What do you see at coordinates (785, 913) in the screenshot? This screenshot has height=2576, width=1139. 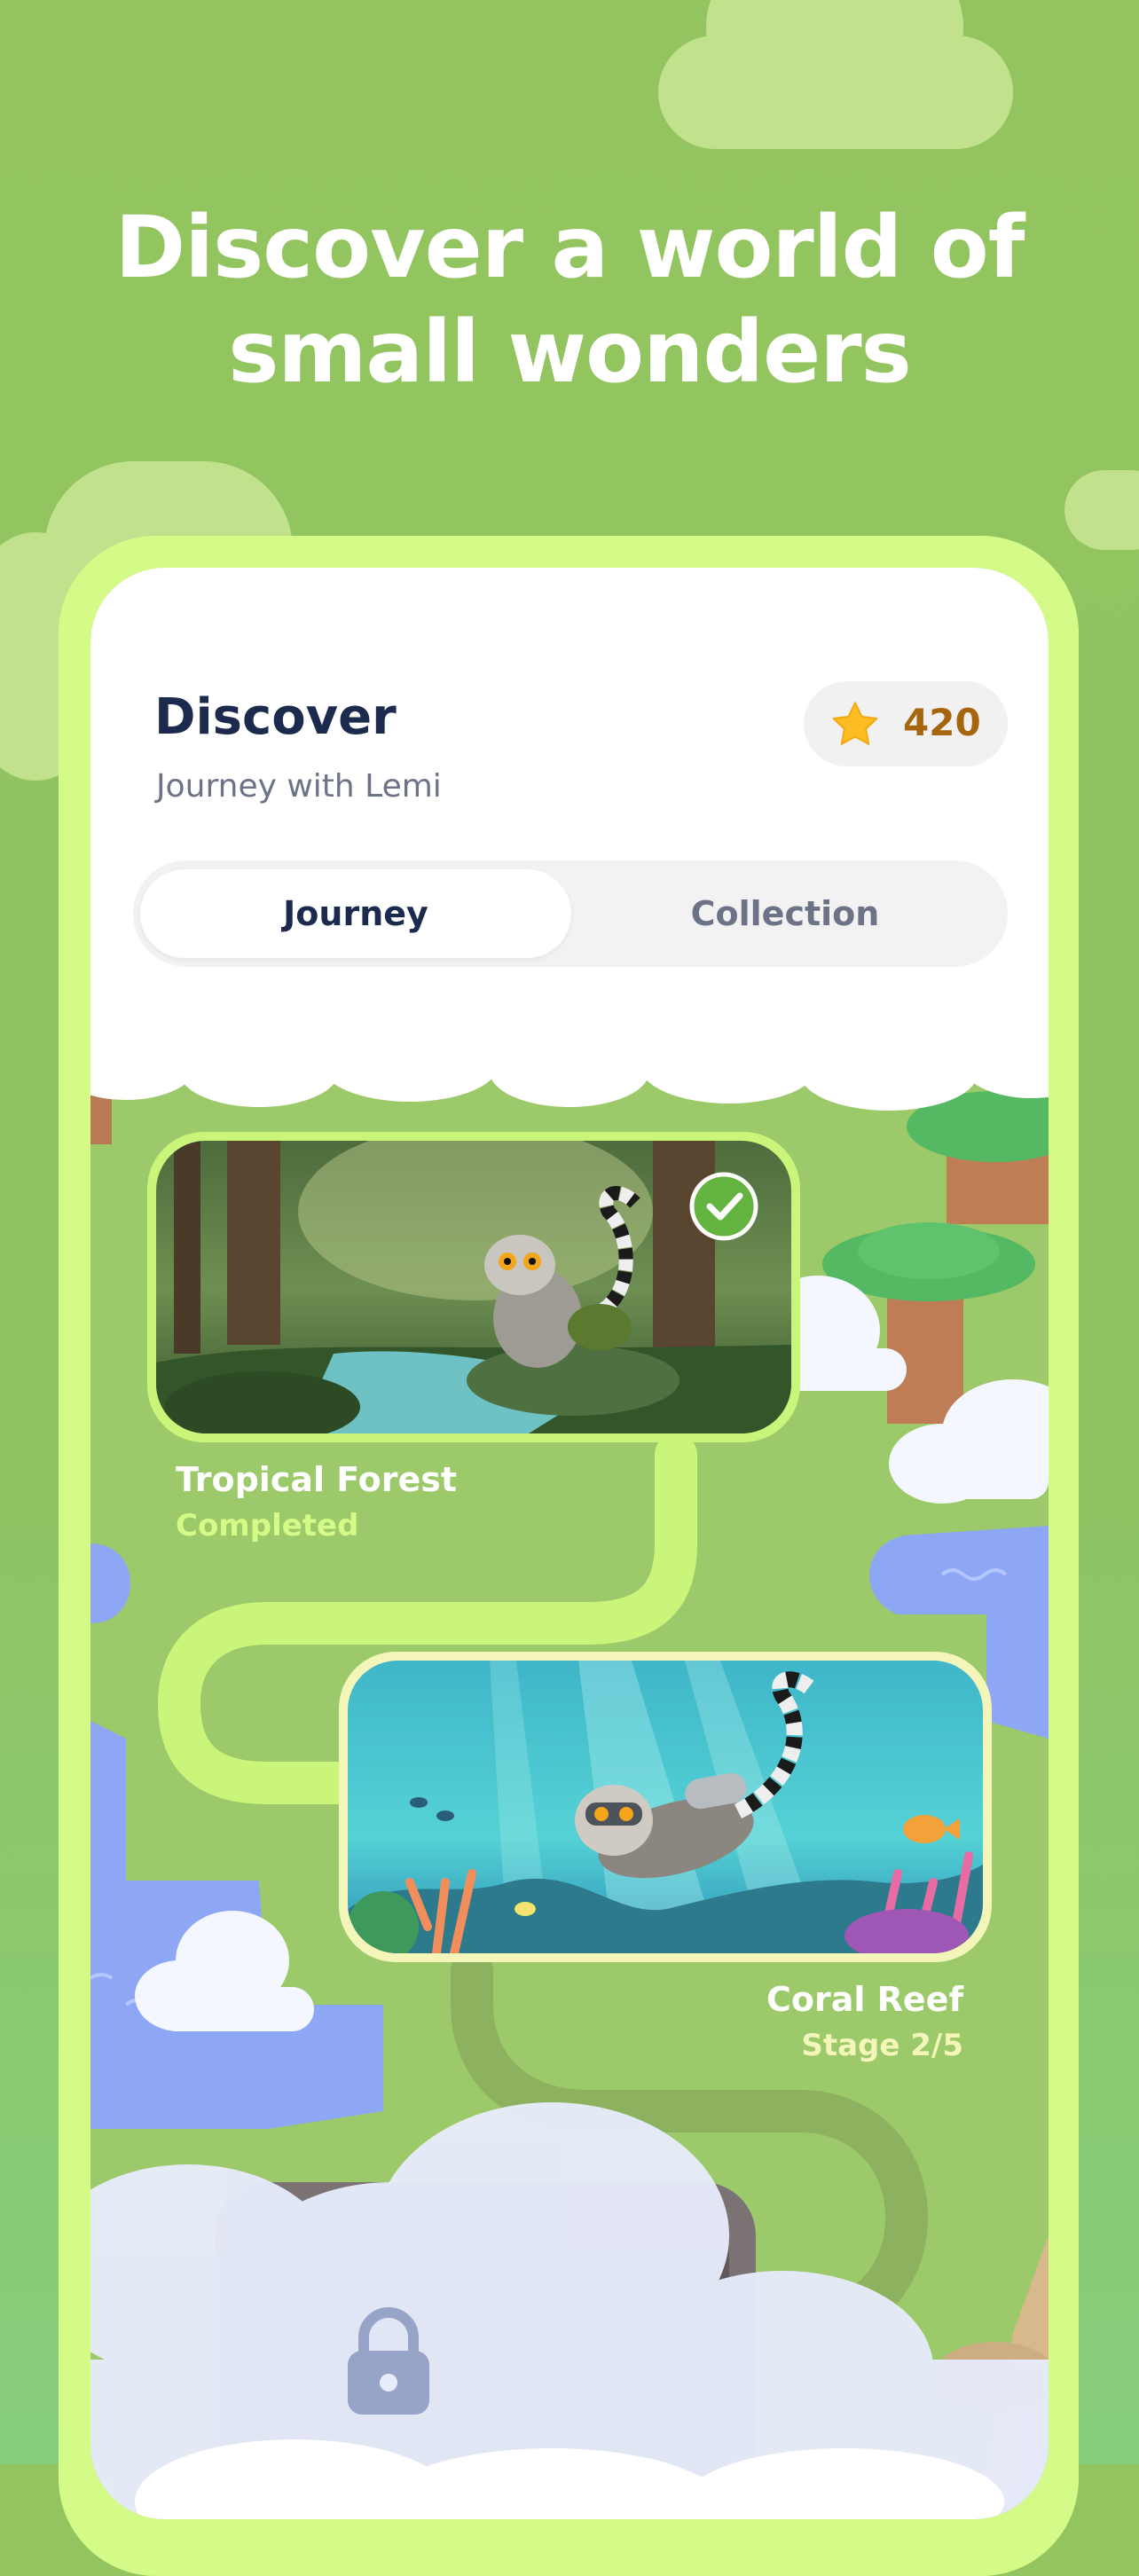 I see `tab-collection: Collection` at bounding box center [785, 913].